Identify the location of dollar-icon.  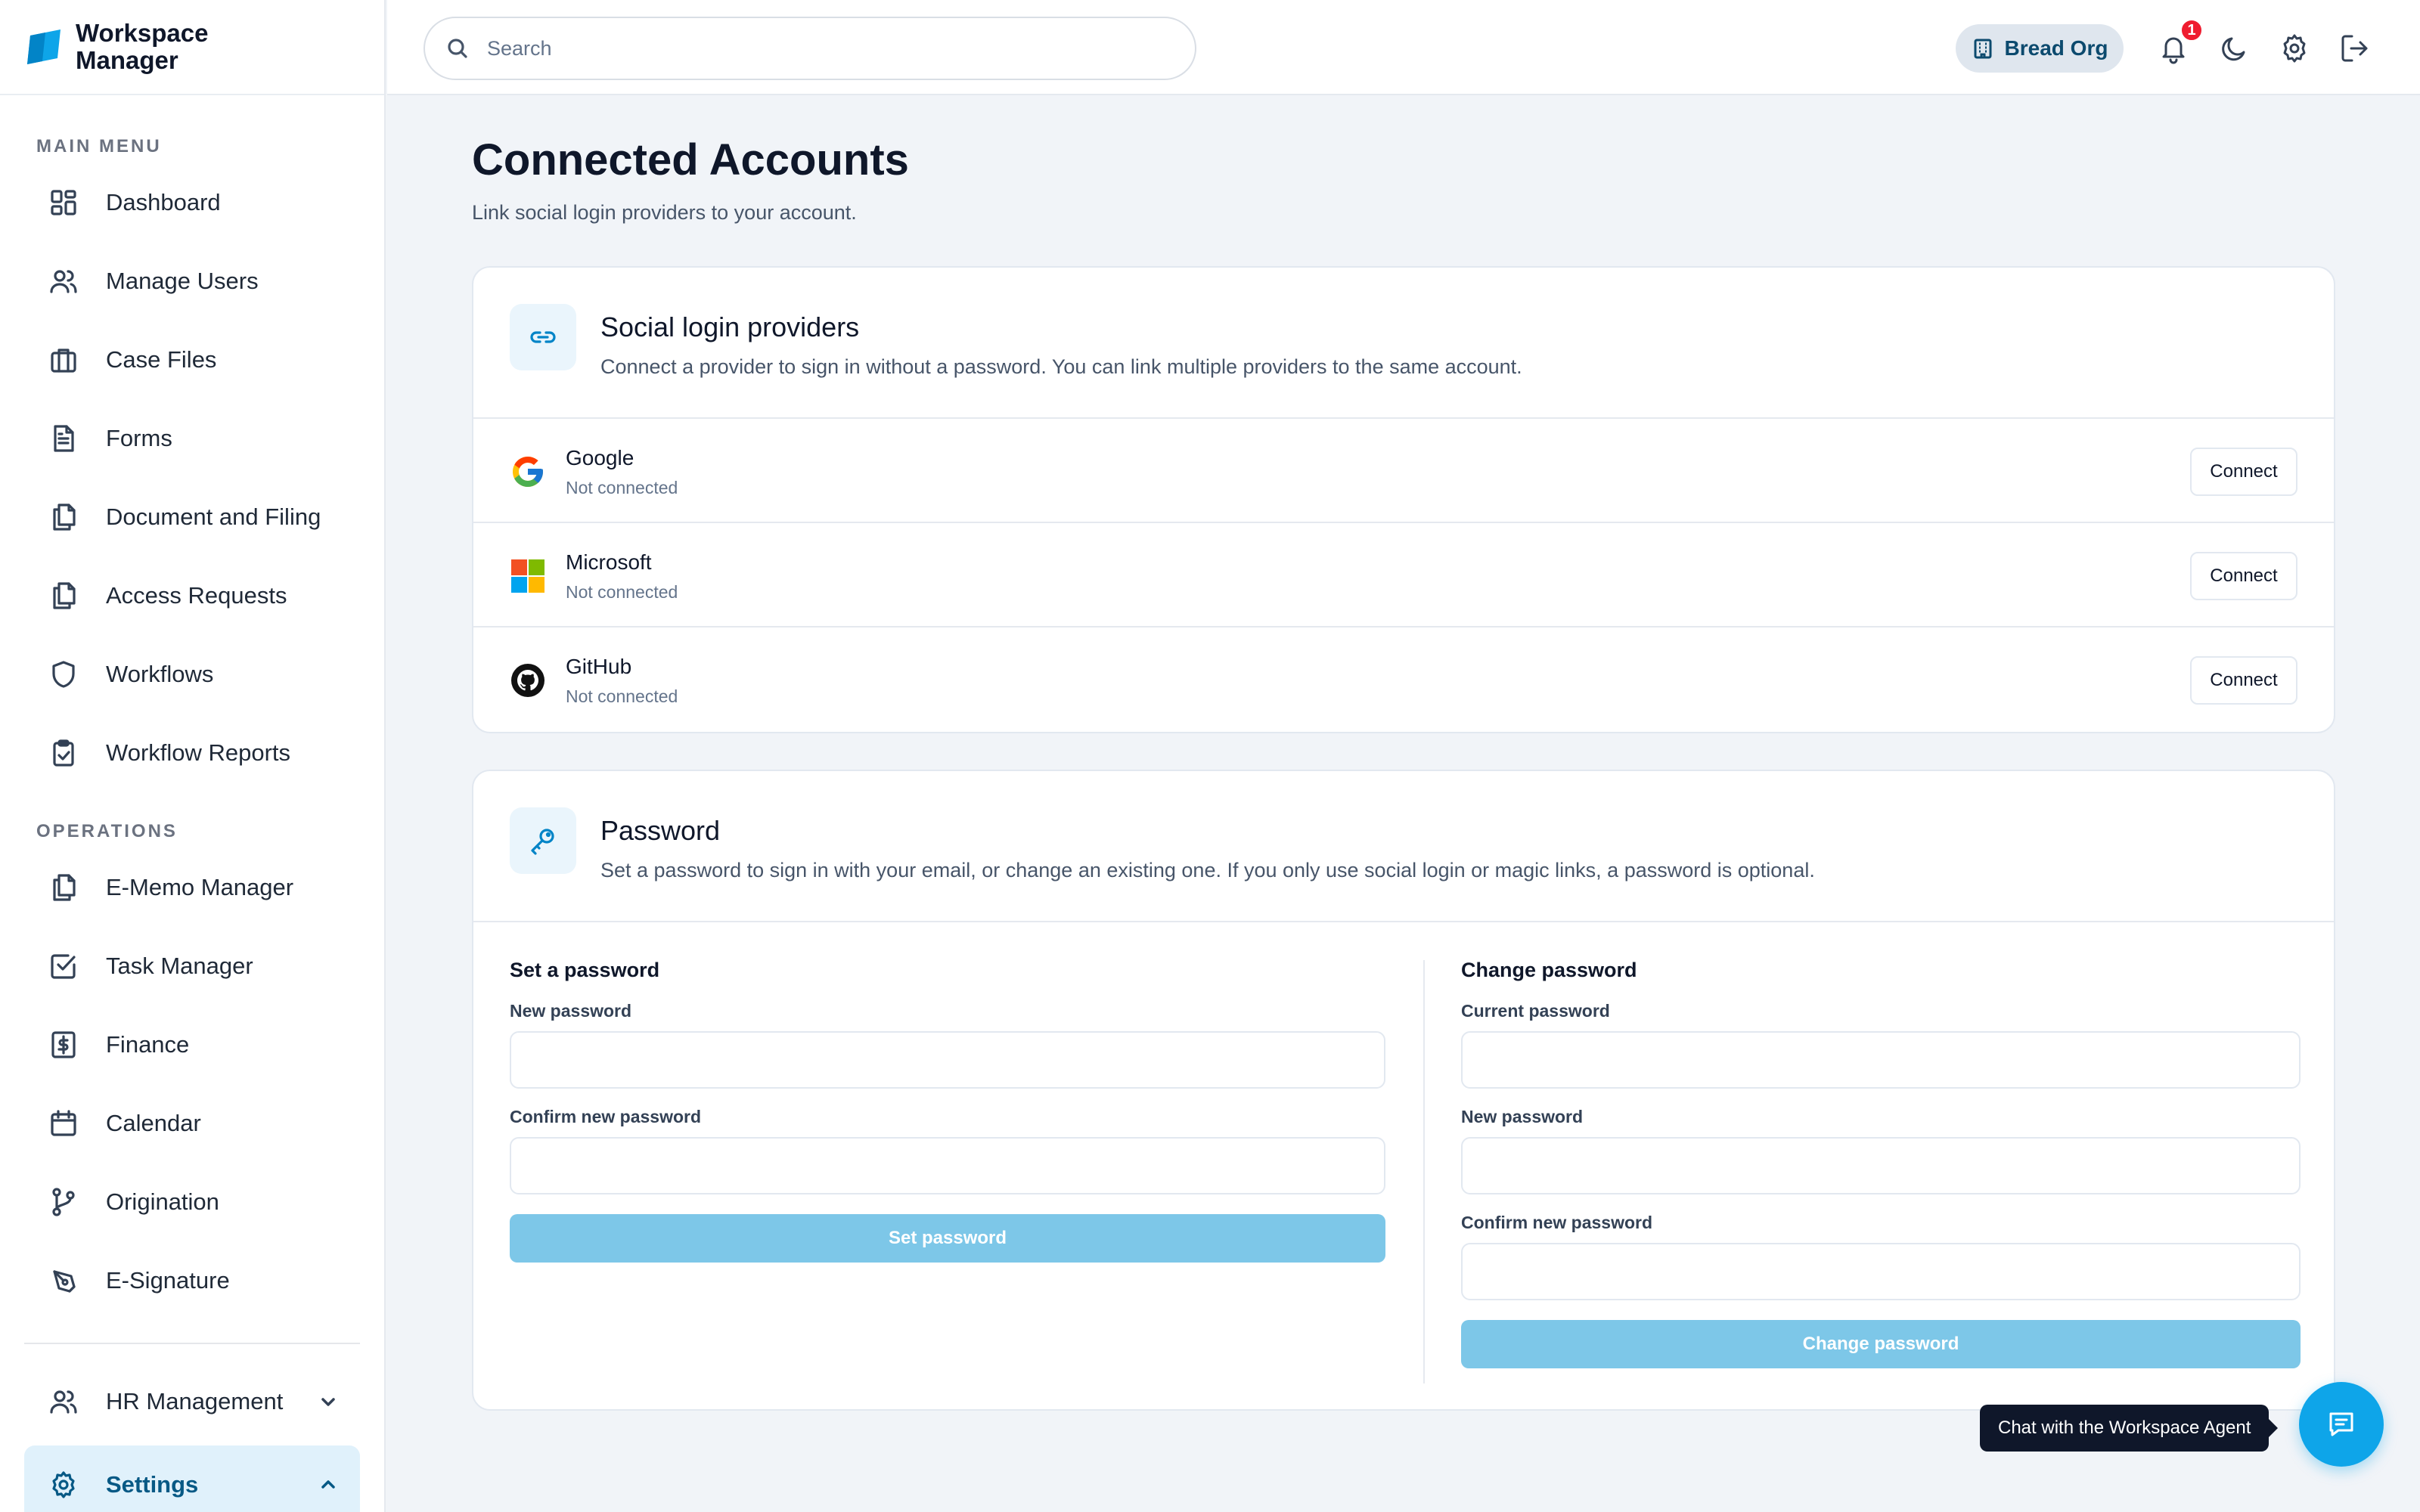
(64, 1045).